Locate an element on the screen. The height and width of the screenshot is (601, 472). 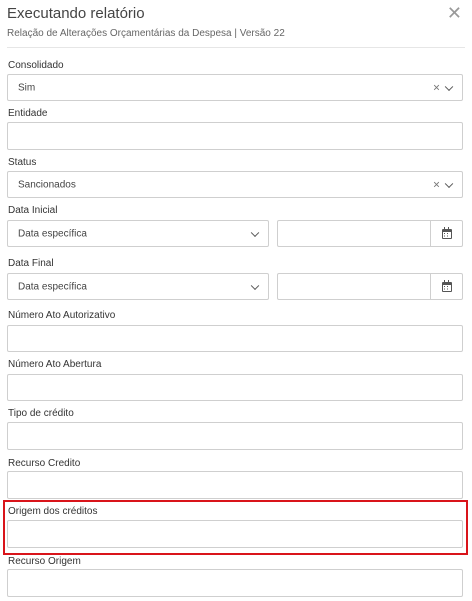
numero-ato-abertura-input is located at coordinates (235, 387).